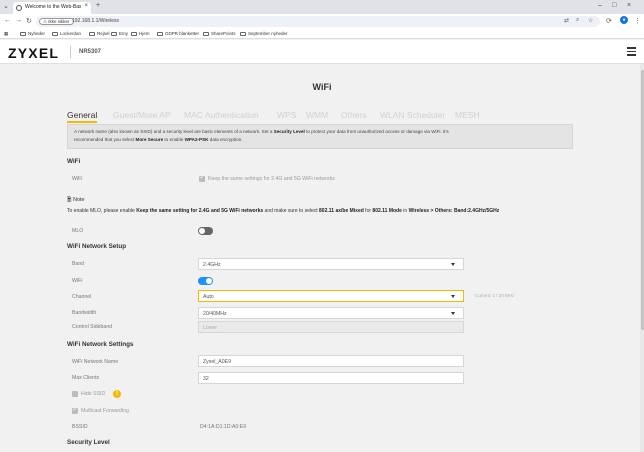 This screenshot has width=644, height=452. Describe the element at coordinates (56, 21) in the screenshot. I see `not-secure-badge: ⚠ Ikke sikker` at that location.